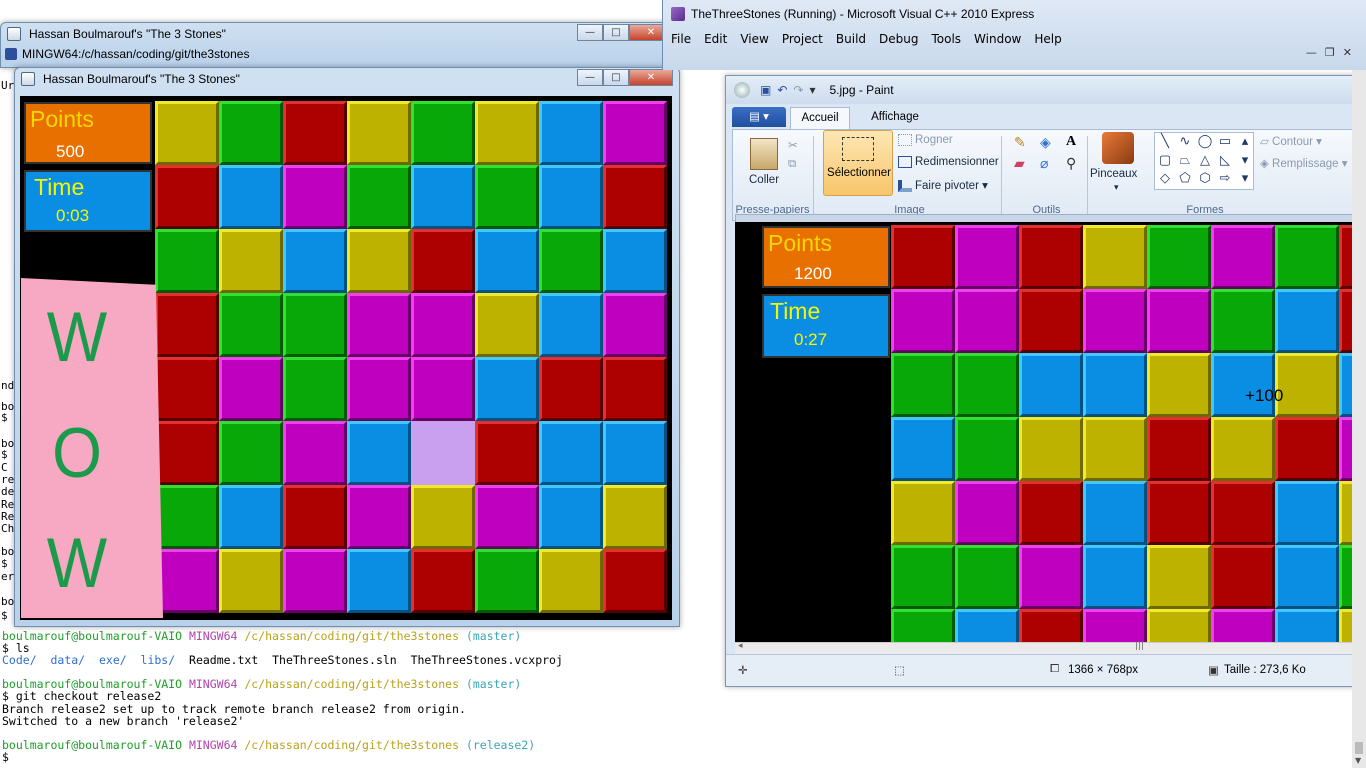 Image resolution: width=1366 pixels, height=768 pixels. Describe the element at coordinates (851, 39) in the screenshot. I see `vs-menu-item: Build` at that location.